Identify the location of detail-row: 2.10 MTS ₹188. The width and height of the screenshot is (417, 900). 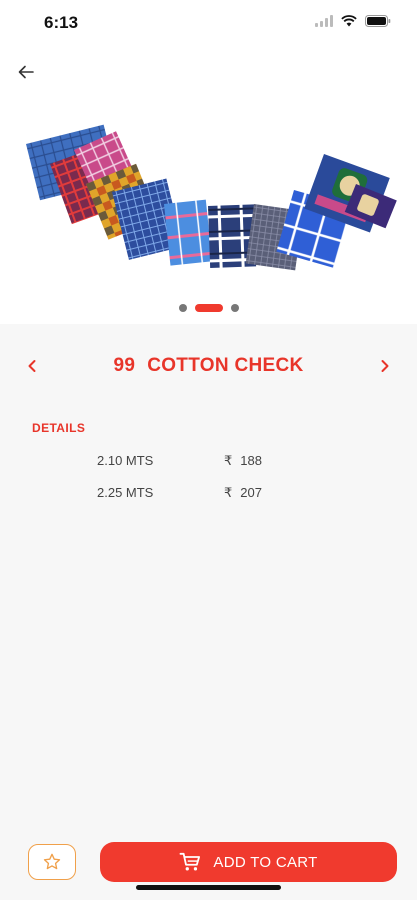
(208, 463).